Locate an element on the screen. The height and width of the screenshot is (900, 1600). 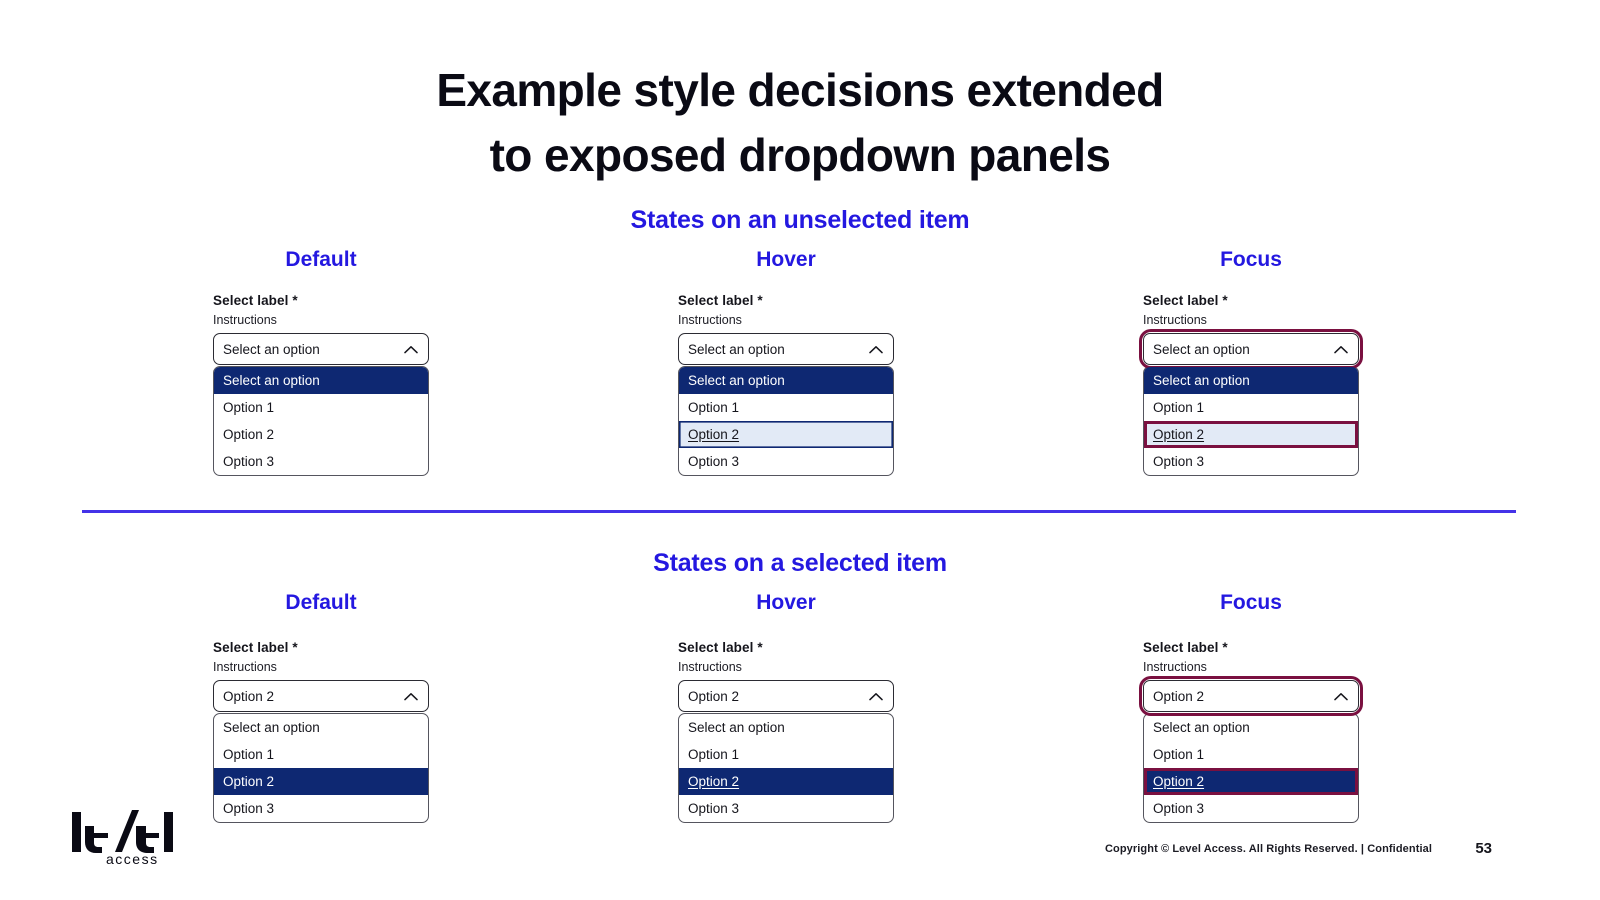
page-title-line-2: to exposed dropdown panels is located at coordinates (800, 155).